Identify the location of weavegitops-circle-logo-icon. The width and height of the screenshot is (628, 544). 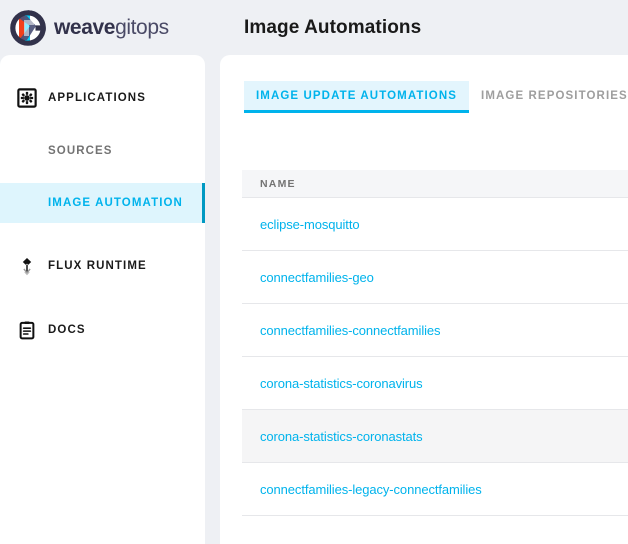
(28, 27).